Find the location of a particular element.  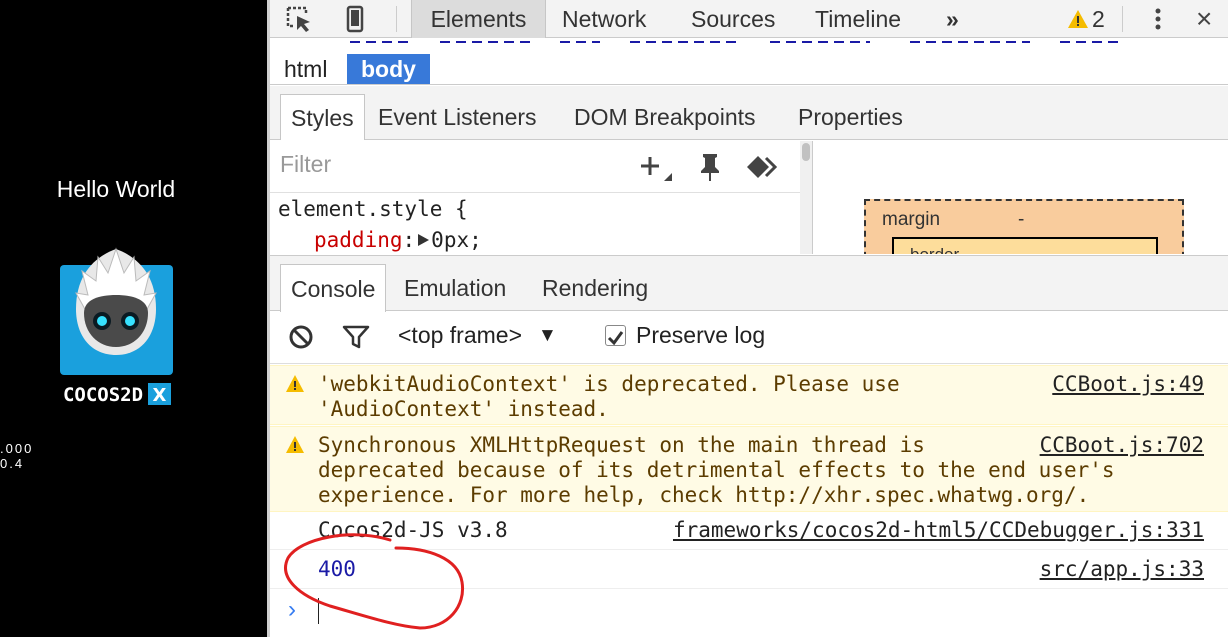

tab-dom-breakpoints: DOM Breakpoints is located at coordinates (665, 117).